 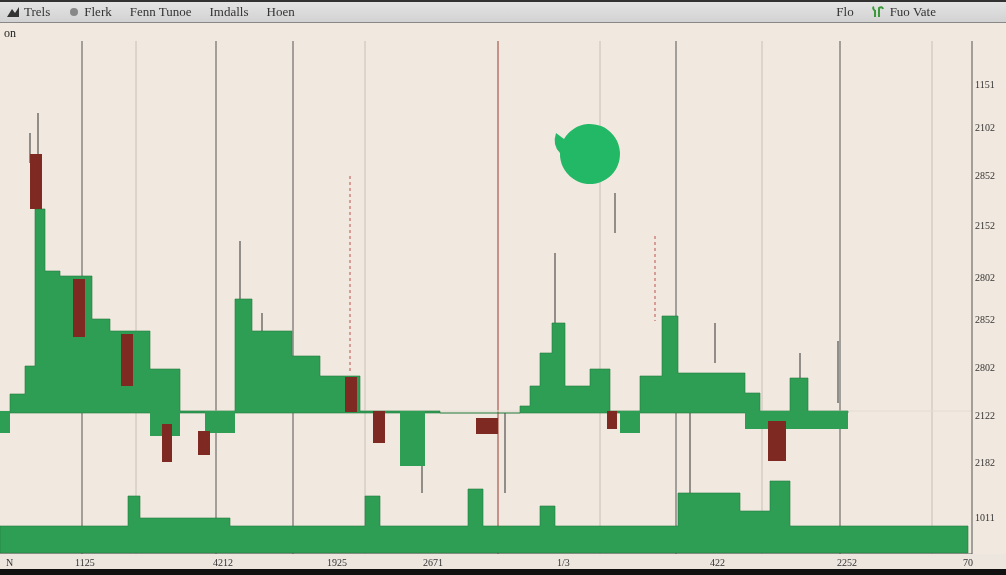 I want to click on y-axis-label: 1151, so click(x=985, y=84).